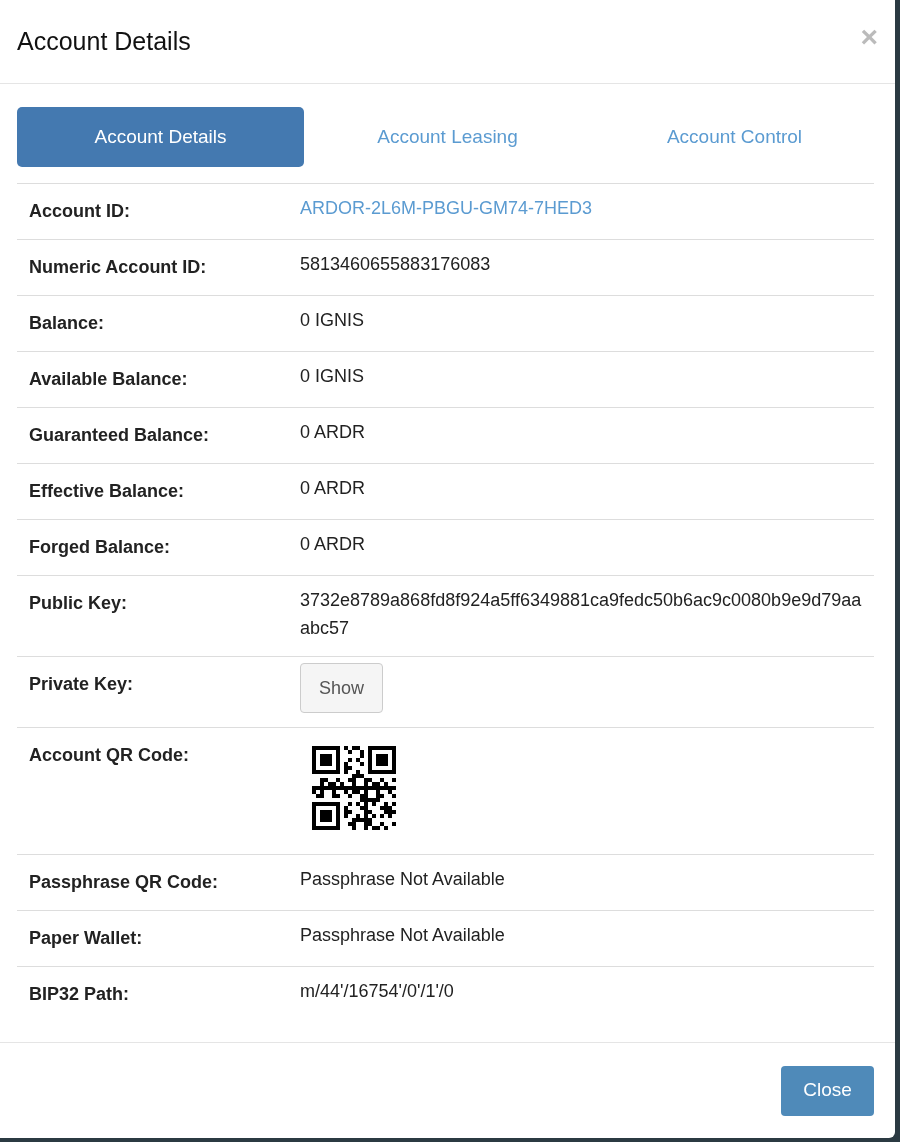 Image resolution: width=900 pixels, height=1142 pixels. I want to click on field-label: Paper Wallet:, so click(86, 938).